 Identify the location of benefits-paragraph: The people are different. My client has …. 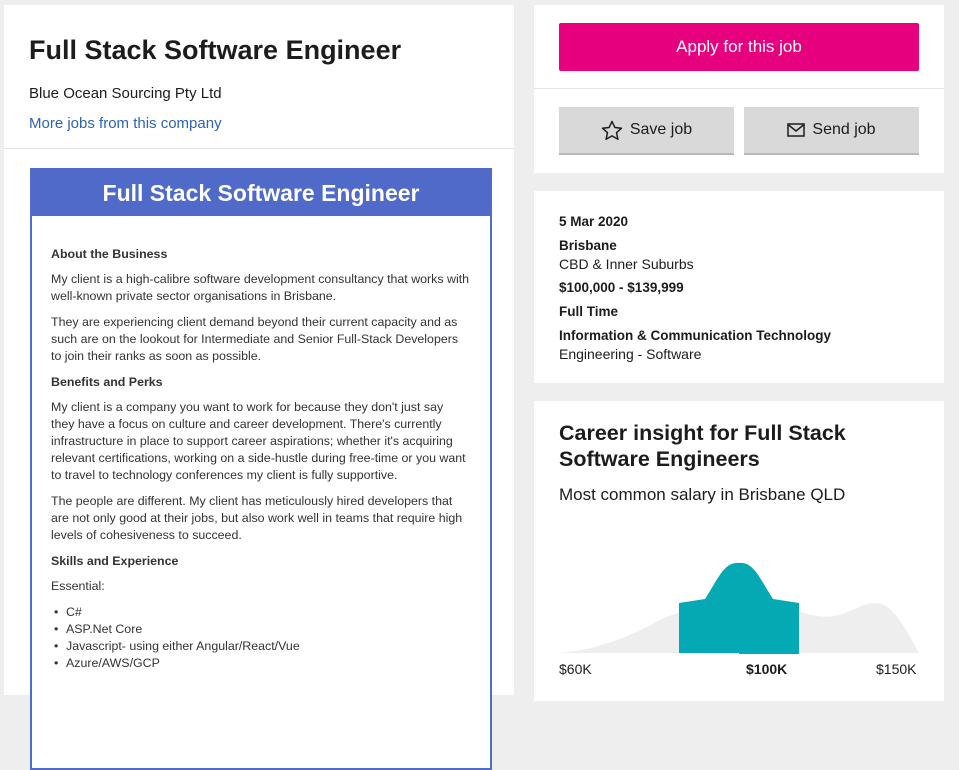
(257, 518).